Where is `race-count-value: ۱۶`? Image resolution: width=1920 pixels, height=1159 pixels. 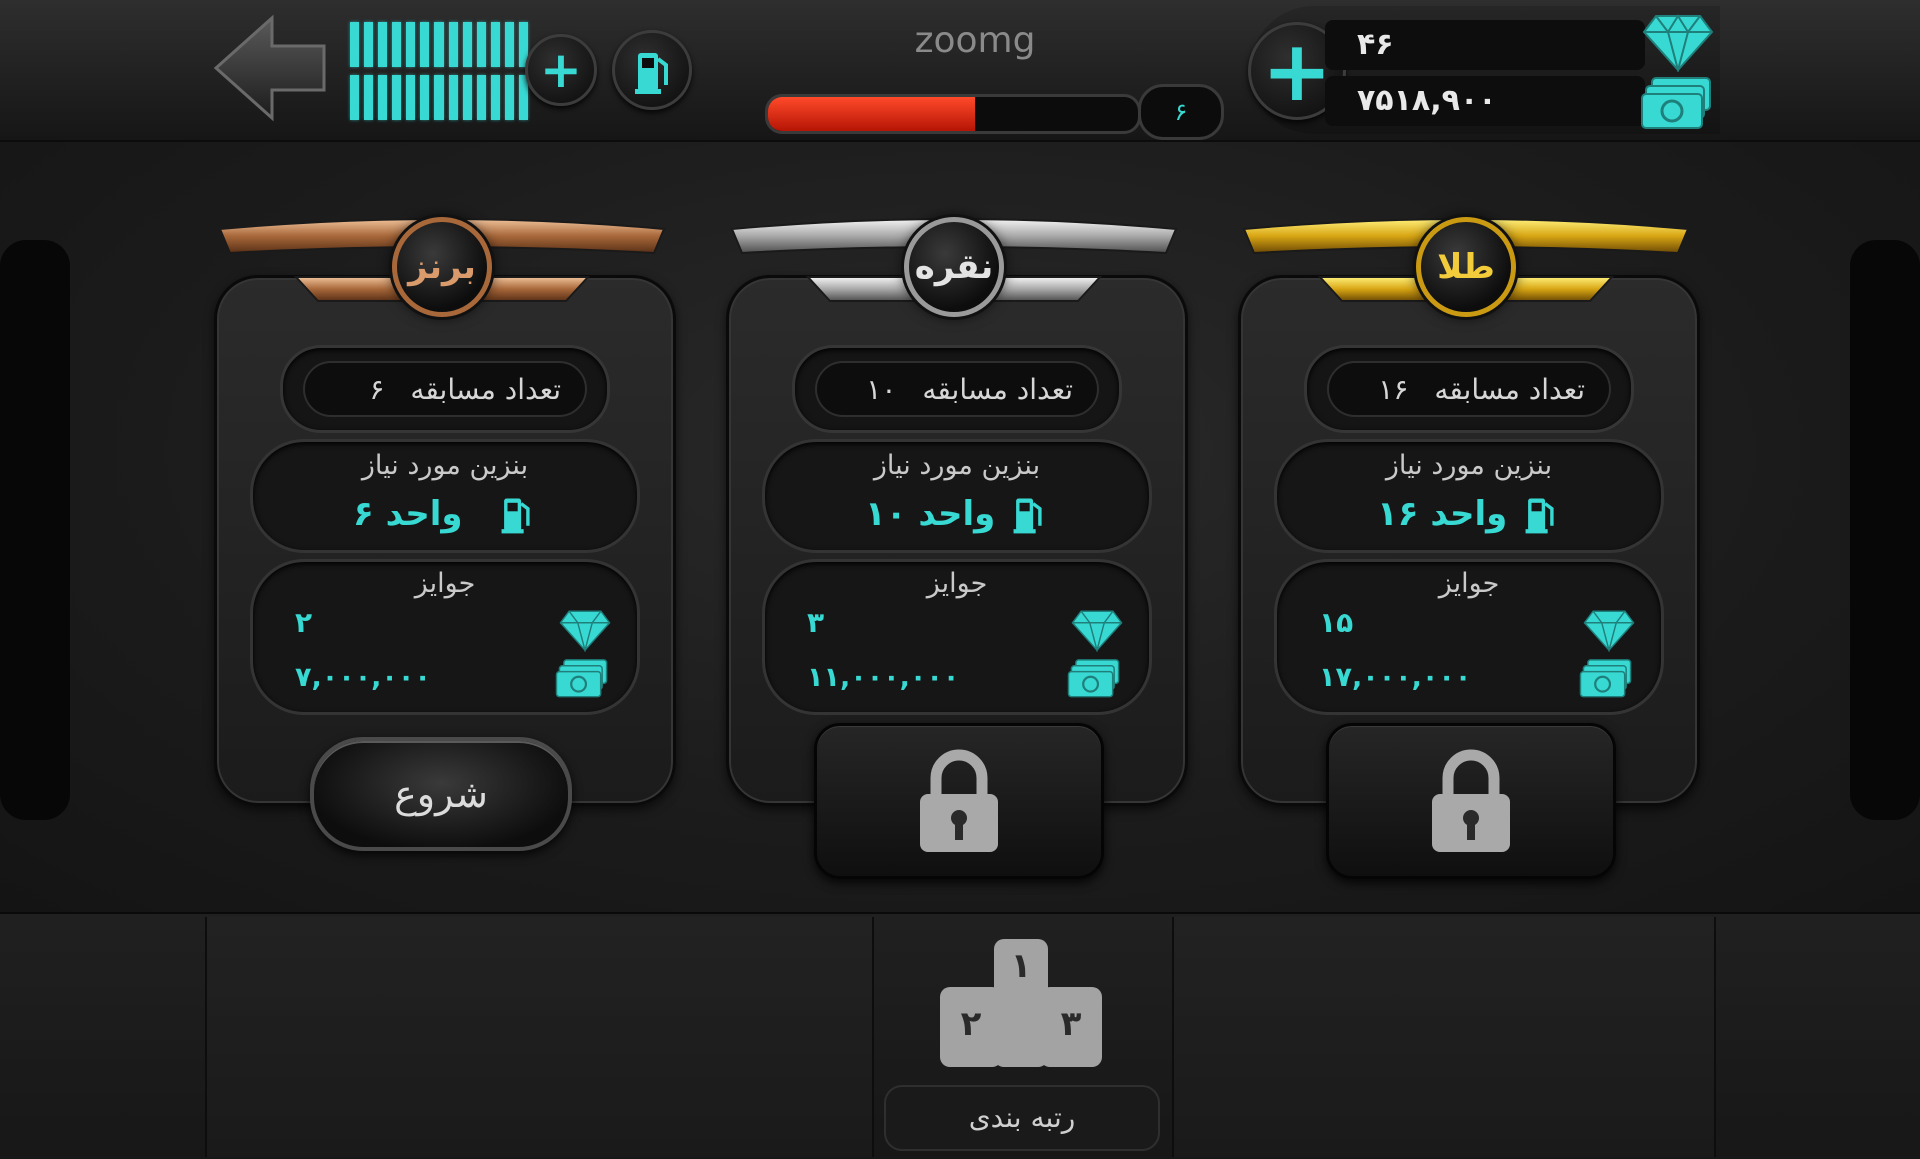 race-count-value: ۱۶ is located at coordinates (1393, 389).